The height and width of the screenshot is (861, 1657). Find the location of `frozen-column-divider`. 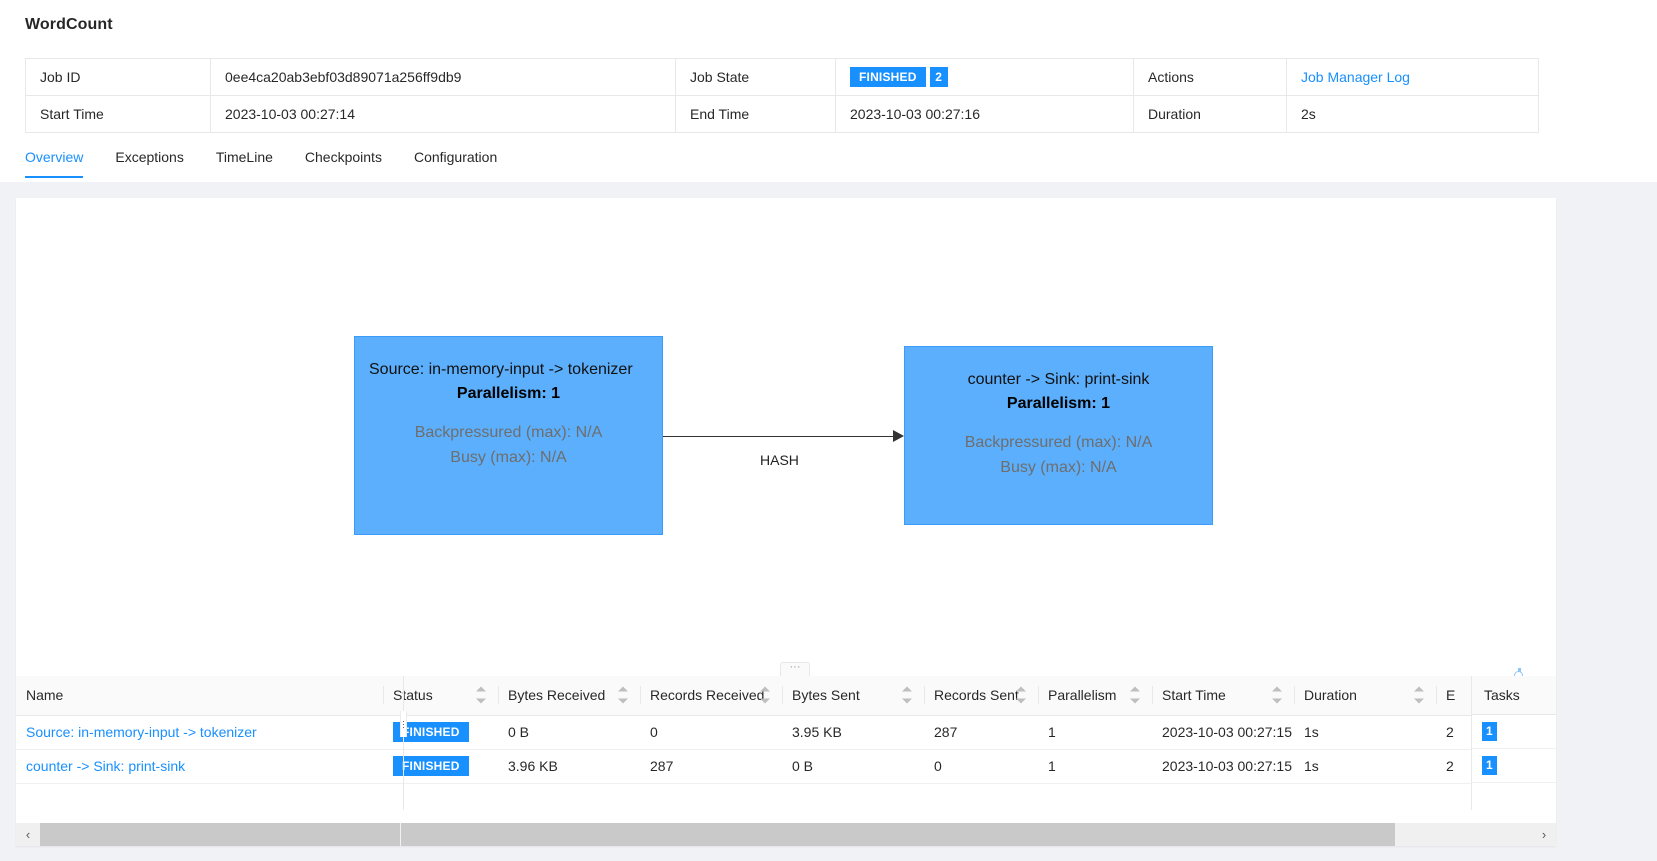

frozen-column-divider is located at coordinates (403, 743).